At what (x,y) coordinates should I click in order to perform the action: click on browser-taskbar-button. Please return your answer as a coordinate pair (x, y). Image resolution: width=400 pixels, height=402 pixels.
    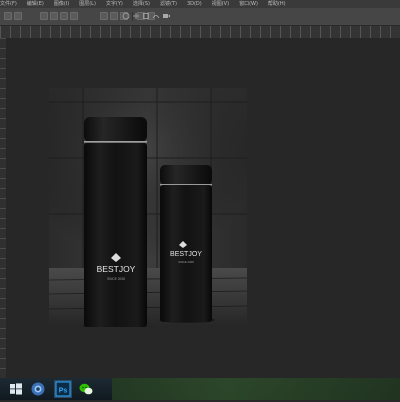
    Looking at the image, I should click on (38, 389).